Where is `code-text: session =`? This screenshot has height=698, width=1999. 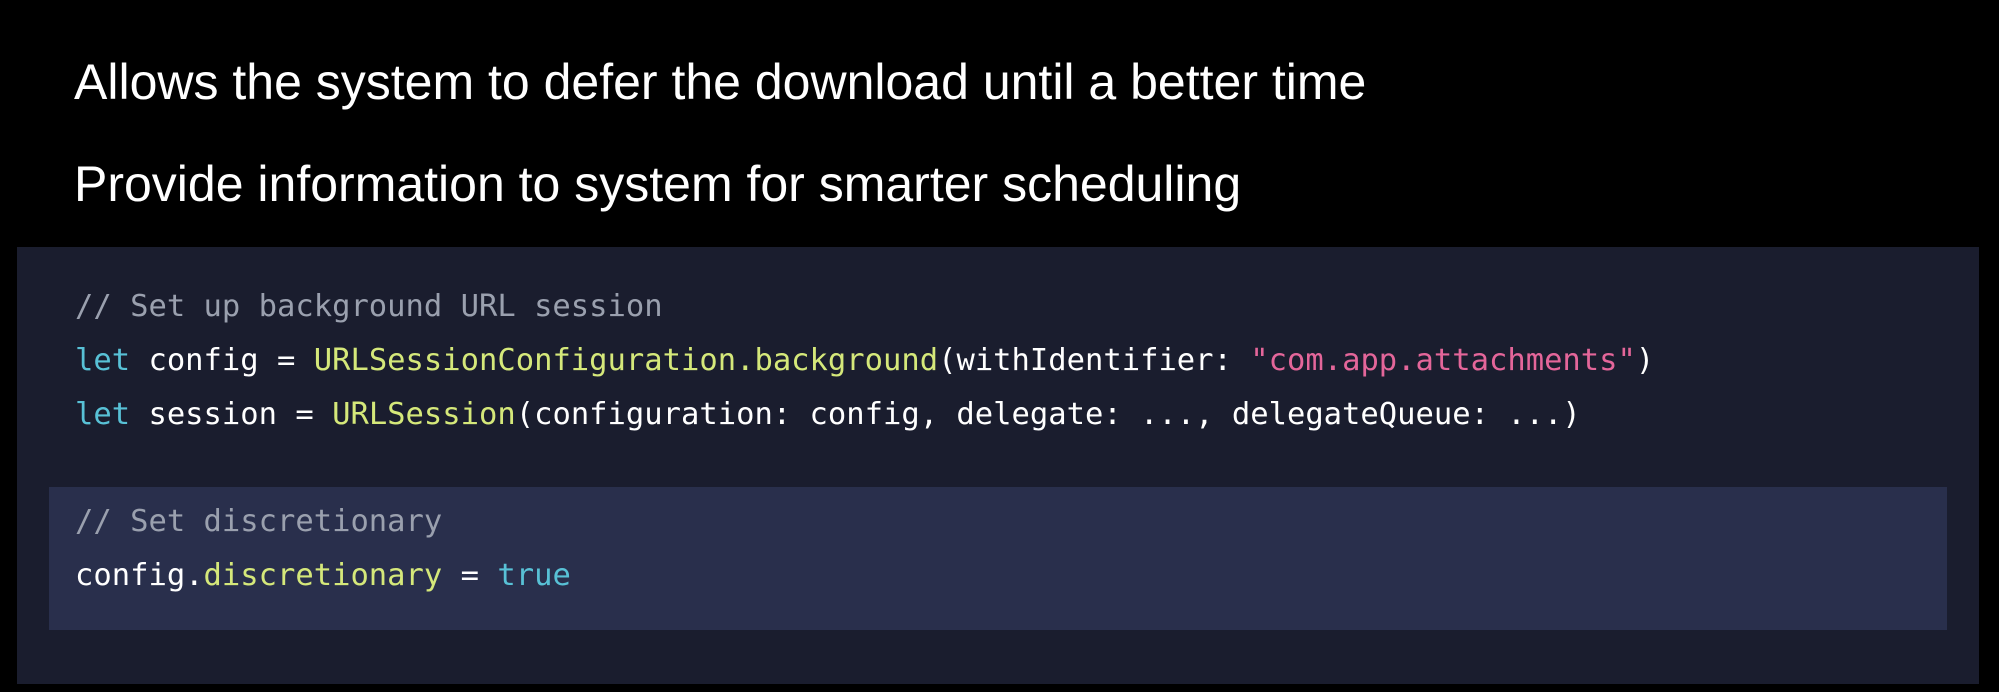 code-text: session = is located at coordinates (231, 414).